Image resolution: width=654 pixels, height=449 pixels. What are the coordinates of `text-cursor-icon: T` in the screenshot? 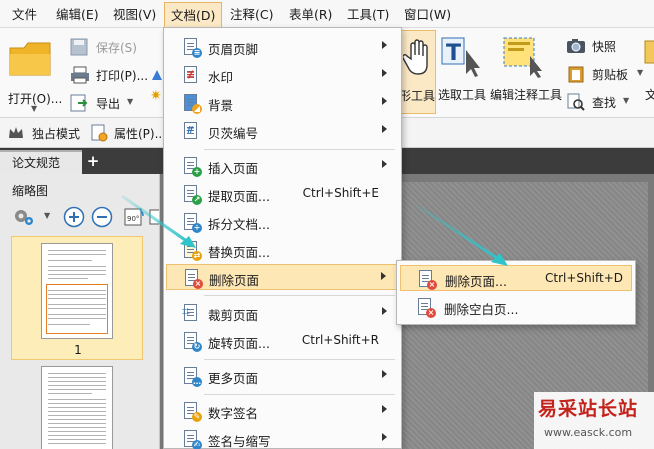 It's located at (460, 57).